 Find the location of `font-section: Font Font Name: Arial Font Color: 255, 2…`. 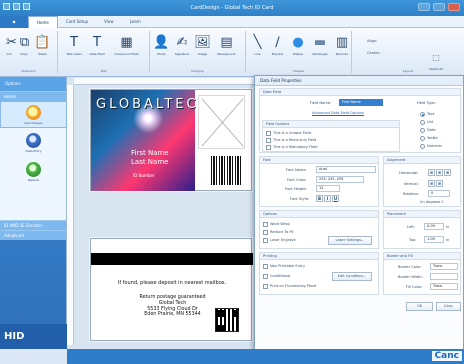

font-section: Font Font Name: Arial Font Color: 255, 2… is located at coordinates (319, 181).